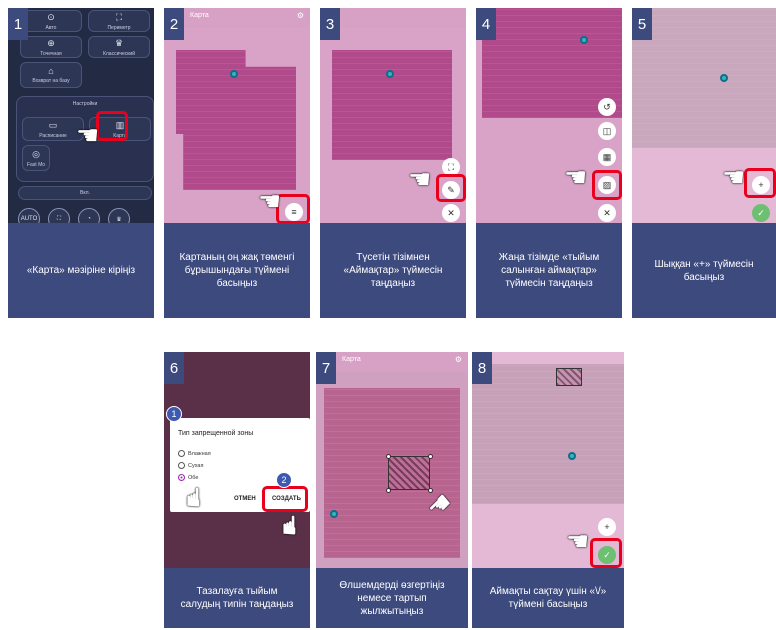 This screenshot has width=776, height=630. I want to click on highlight-map, so click(112, 126).